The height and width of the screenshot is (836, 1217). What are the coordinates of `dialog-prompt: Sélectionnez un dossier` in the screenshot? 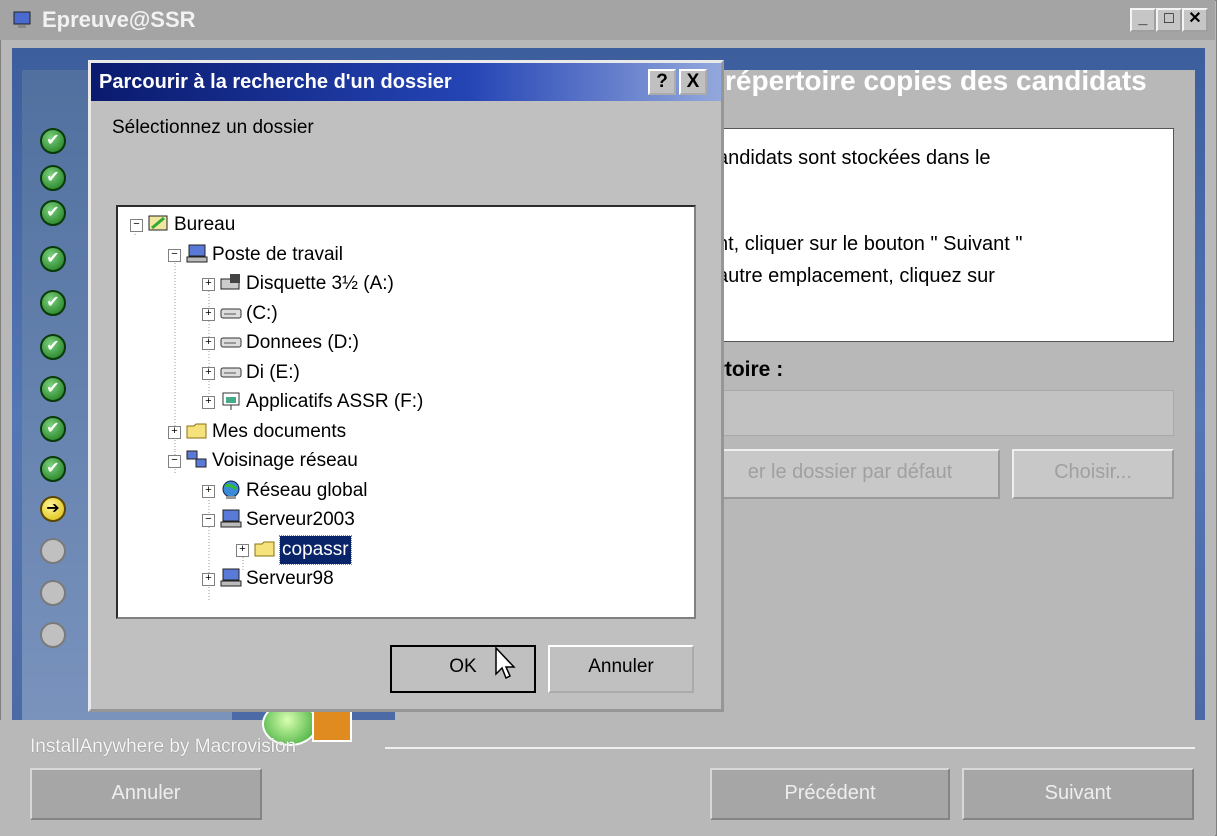 It's located at (213, 127).